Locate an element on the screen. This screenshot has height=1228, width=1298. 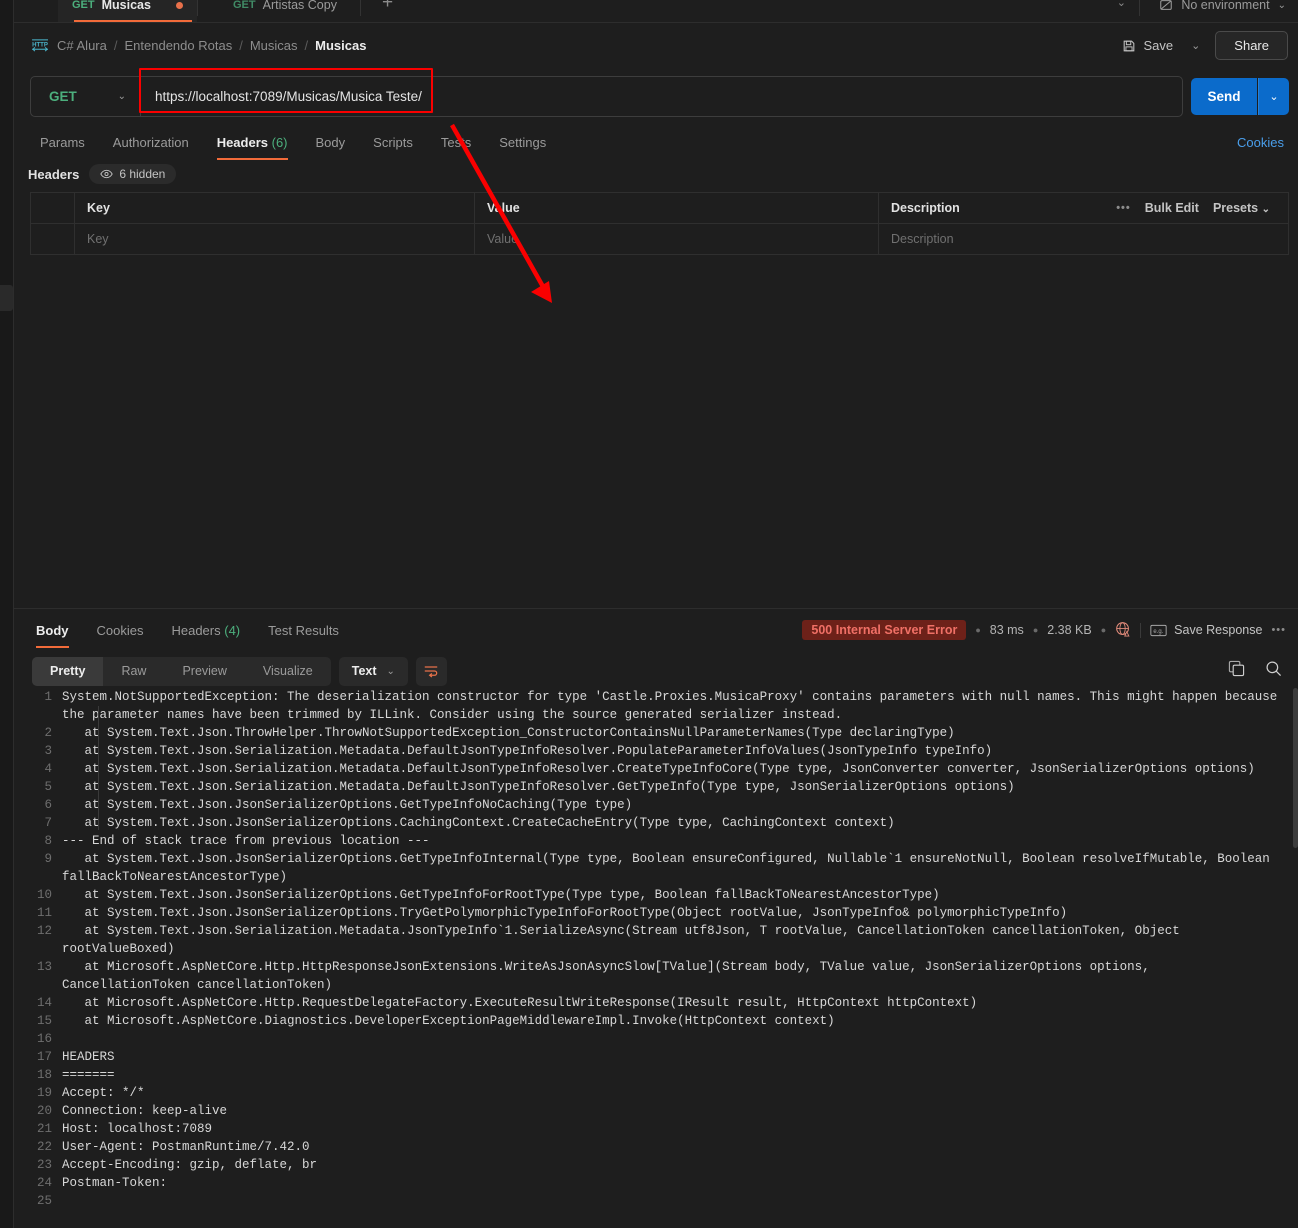
view-mode-preview: Preview is located at coordinates (204, 671).